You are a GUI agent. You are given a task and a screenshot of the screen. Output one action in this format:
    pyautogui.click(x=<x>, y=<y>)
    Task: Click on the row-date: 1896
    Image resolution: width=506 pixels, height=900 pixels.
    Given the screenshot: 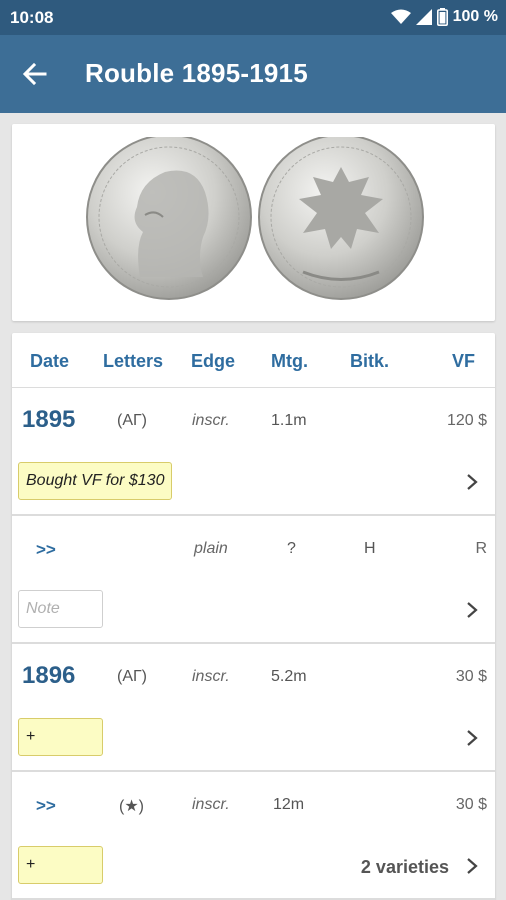 What is the action you would take?
    pyautogui.click(x=49, y=675)
    